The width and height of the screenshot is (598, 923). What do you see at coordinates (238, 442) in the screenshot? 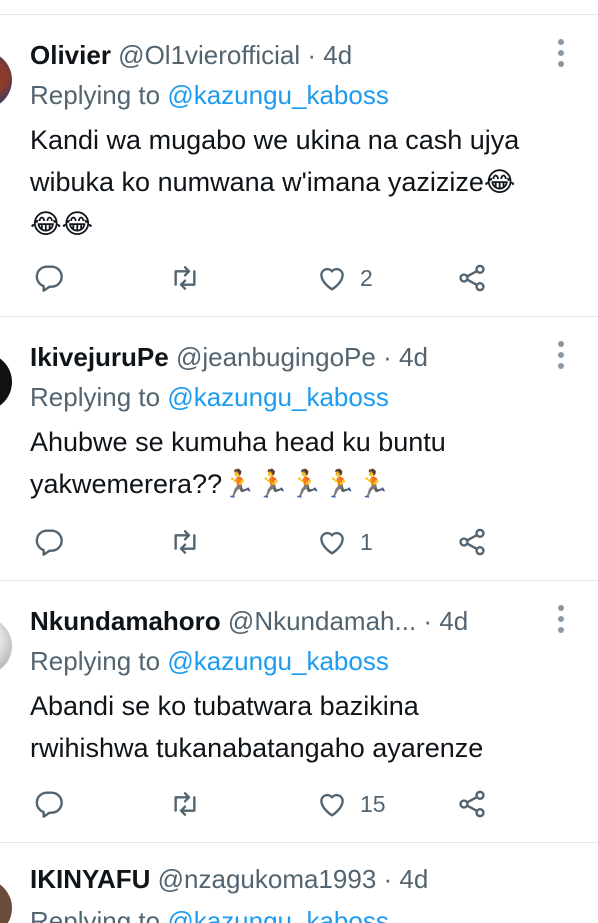
I see `tweet-text-line: Ahubwe se kumuha head ku buntu` at bounding box center [238, 442].